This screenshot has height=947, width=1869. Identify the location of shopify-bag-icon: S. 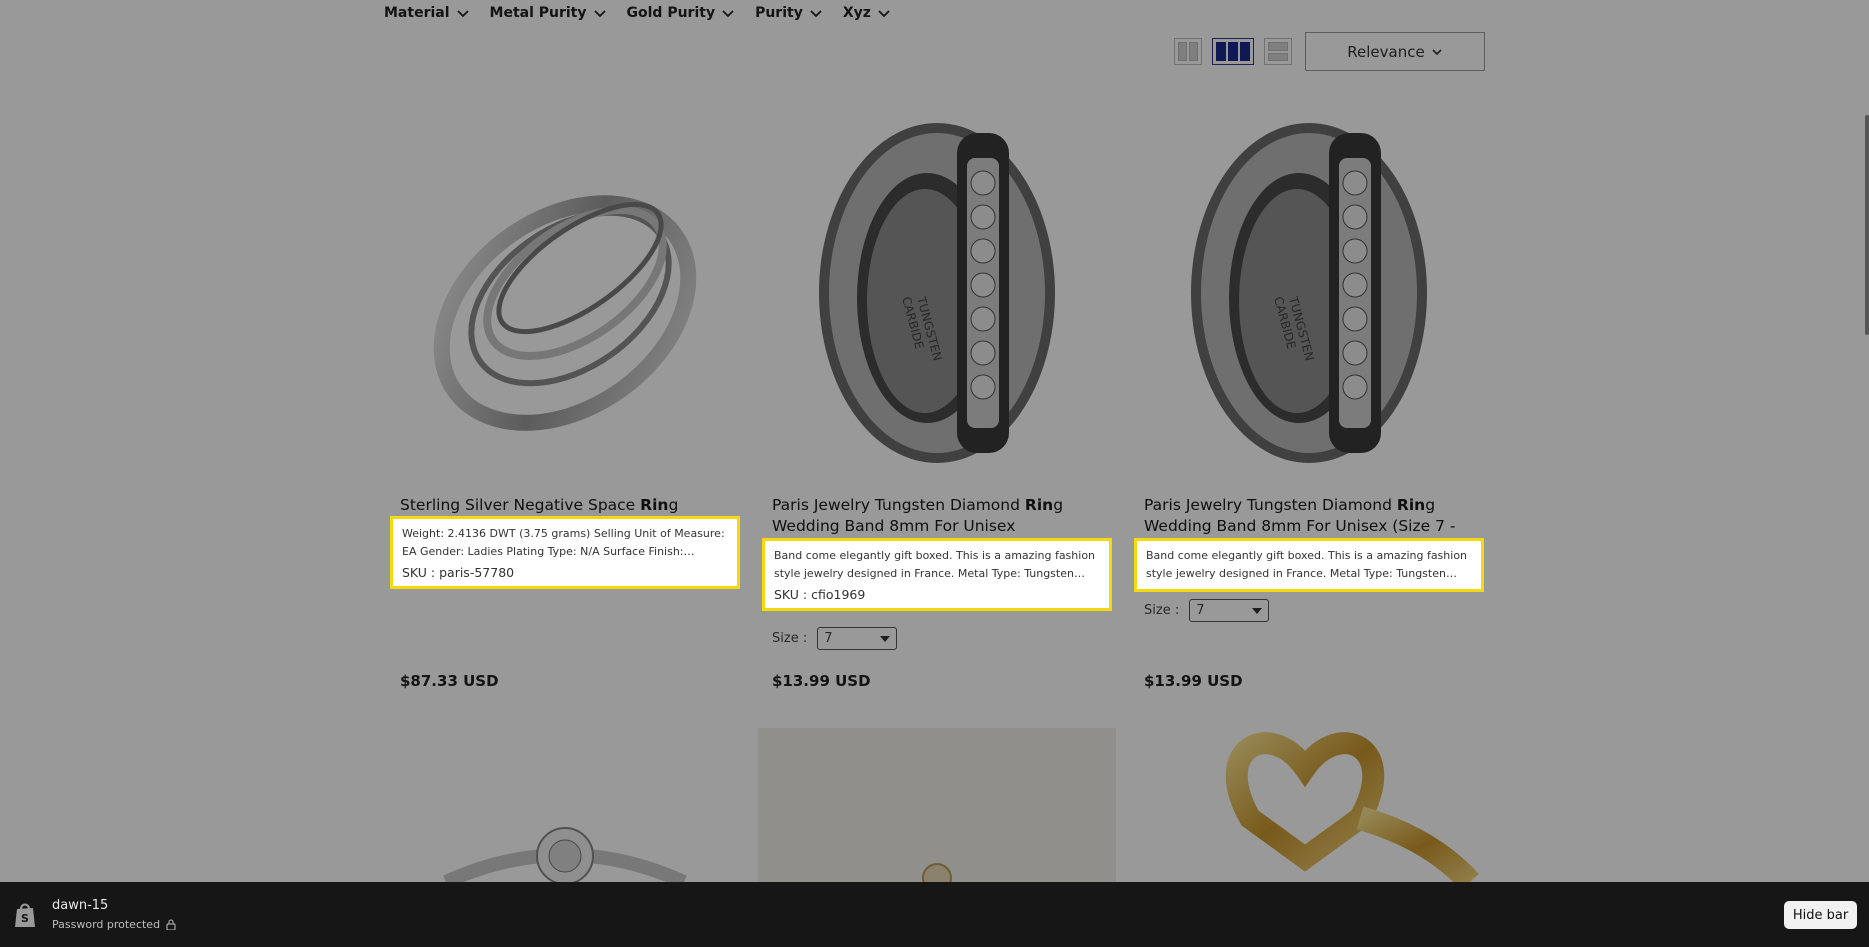
(25, 915).